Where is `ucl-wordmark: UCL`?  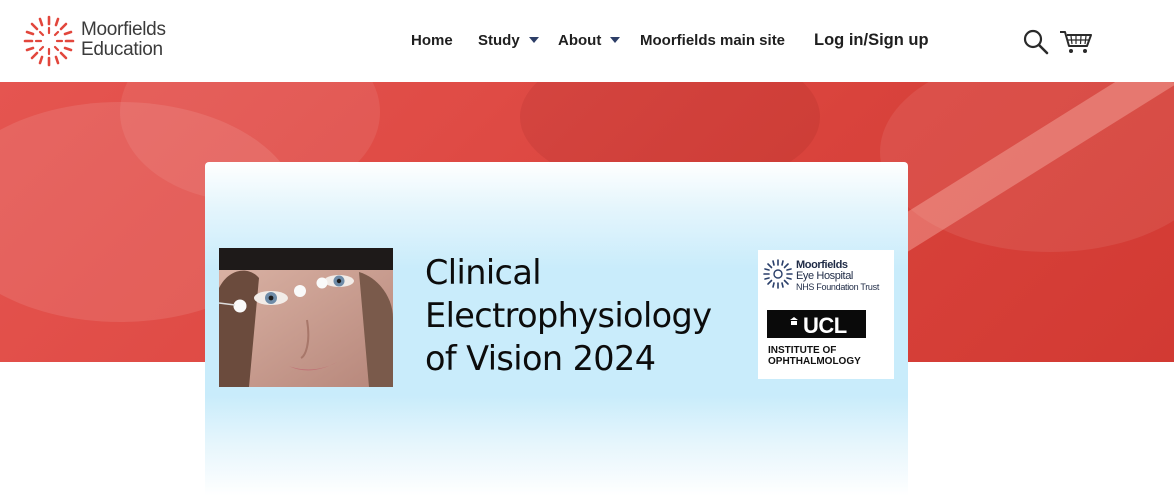 ucl-wordmark: UCL is located at coordinates (825, 325).